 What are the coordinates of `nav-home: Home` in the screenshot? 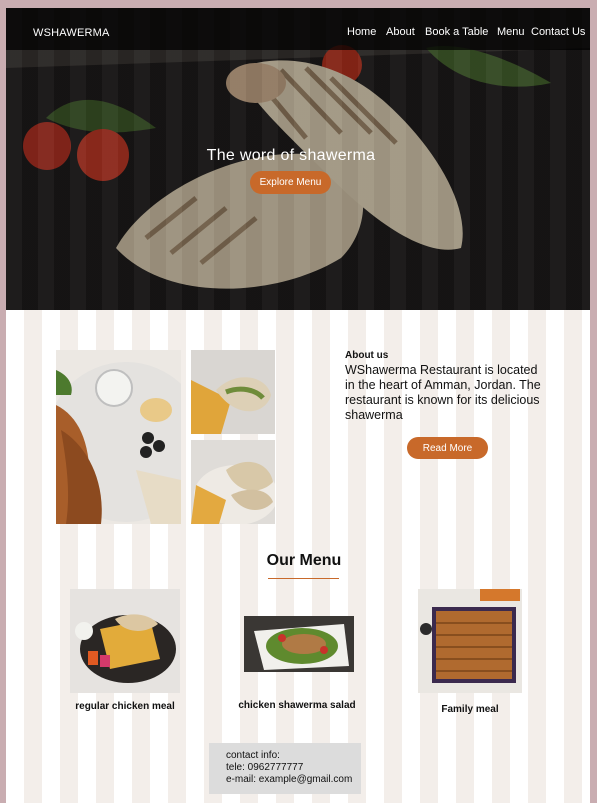 It's located at (361, 32).